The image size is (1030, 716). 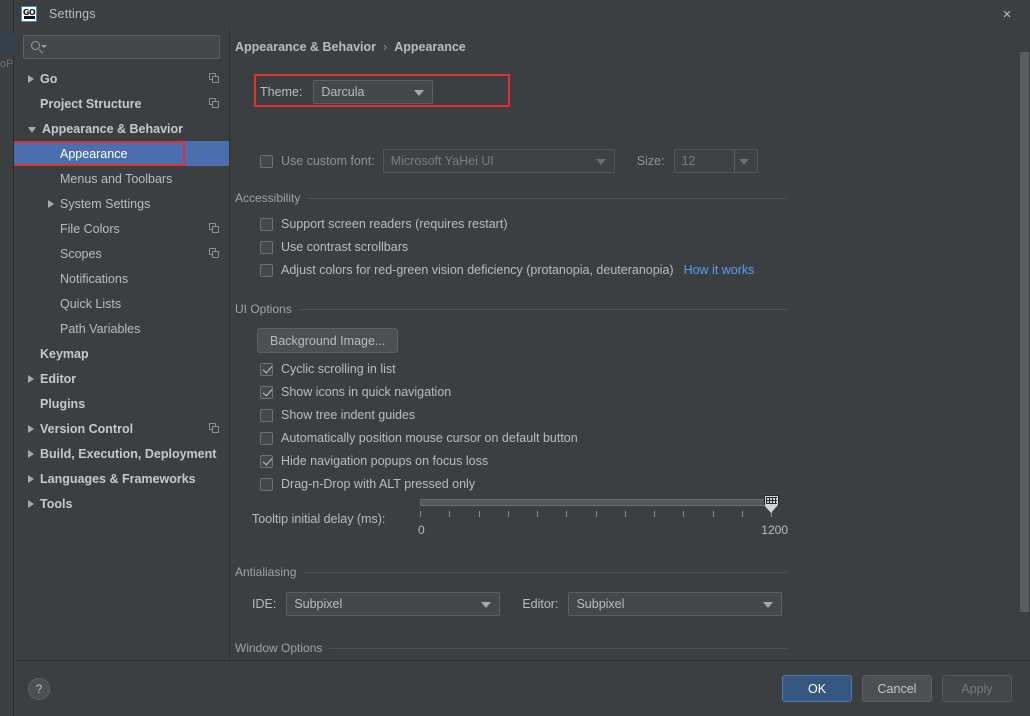 I want to click on how-it-works-link: How it works, so click(x=719, y=270).